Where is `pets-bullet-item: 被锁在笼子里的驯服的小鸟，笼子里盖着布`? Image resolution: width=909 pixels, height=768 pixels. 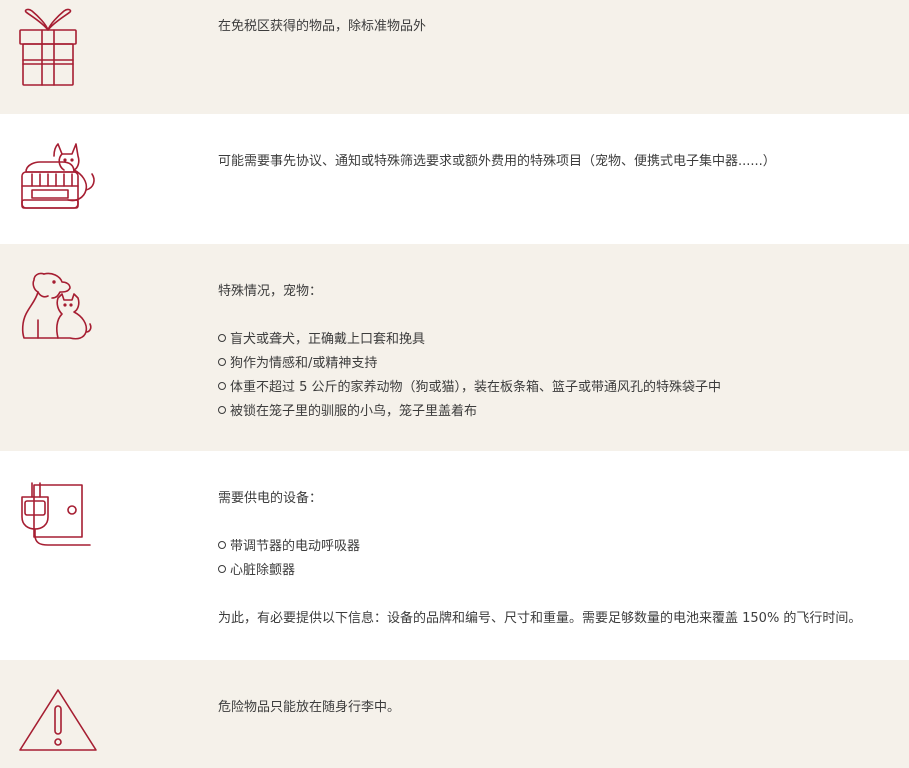
pets-bullet-item: 被锁在笼子里的驯服的小鸟，笼子里盖着布 is located at coordinates (563, 412).